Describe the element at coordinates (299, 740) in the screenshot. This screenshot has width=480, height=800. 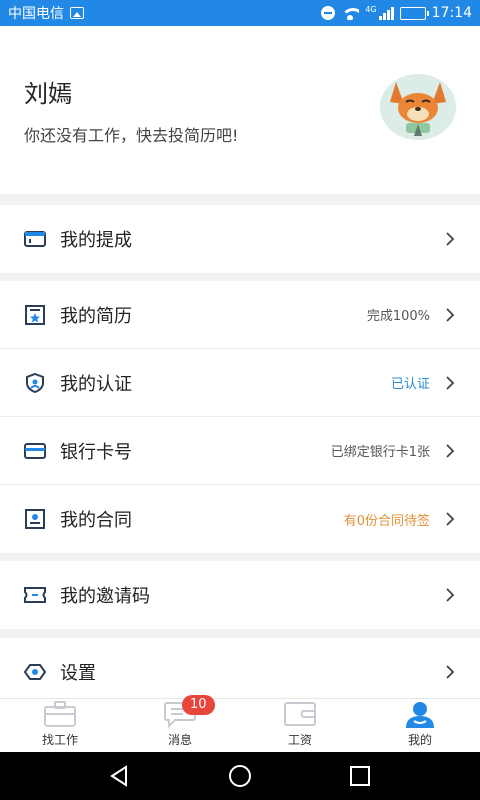
I see `tab-label: 工资` at that location.